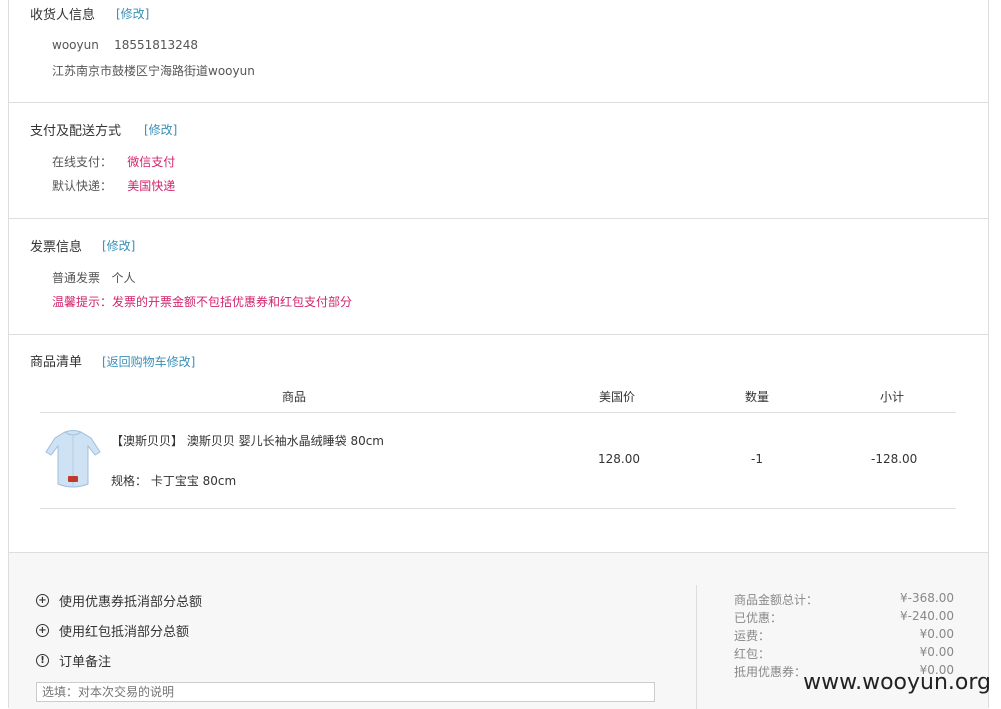 This screenshot has width=1001, height=709. Describe the element at coordinates (345, 692) in the screenshot. I see `order-note-input` at that location.